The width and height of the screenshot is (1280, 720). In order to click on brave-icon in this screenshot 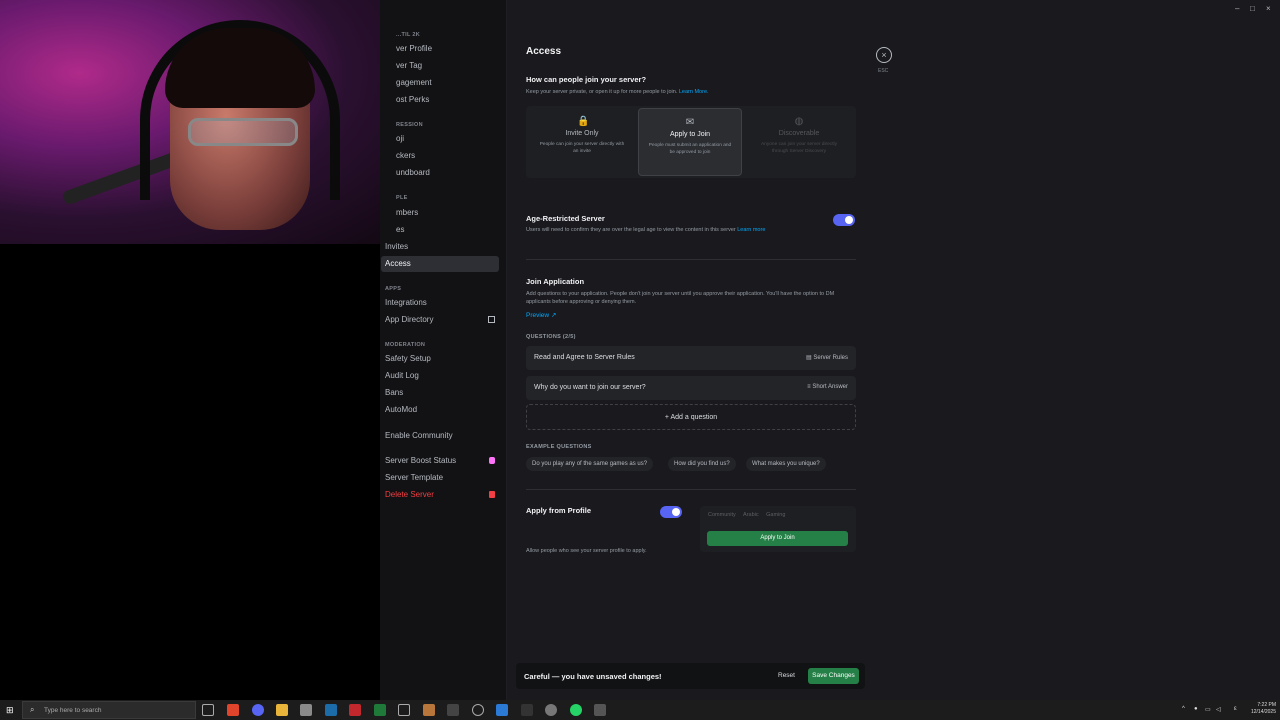, I will do `click(233, 710)`.